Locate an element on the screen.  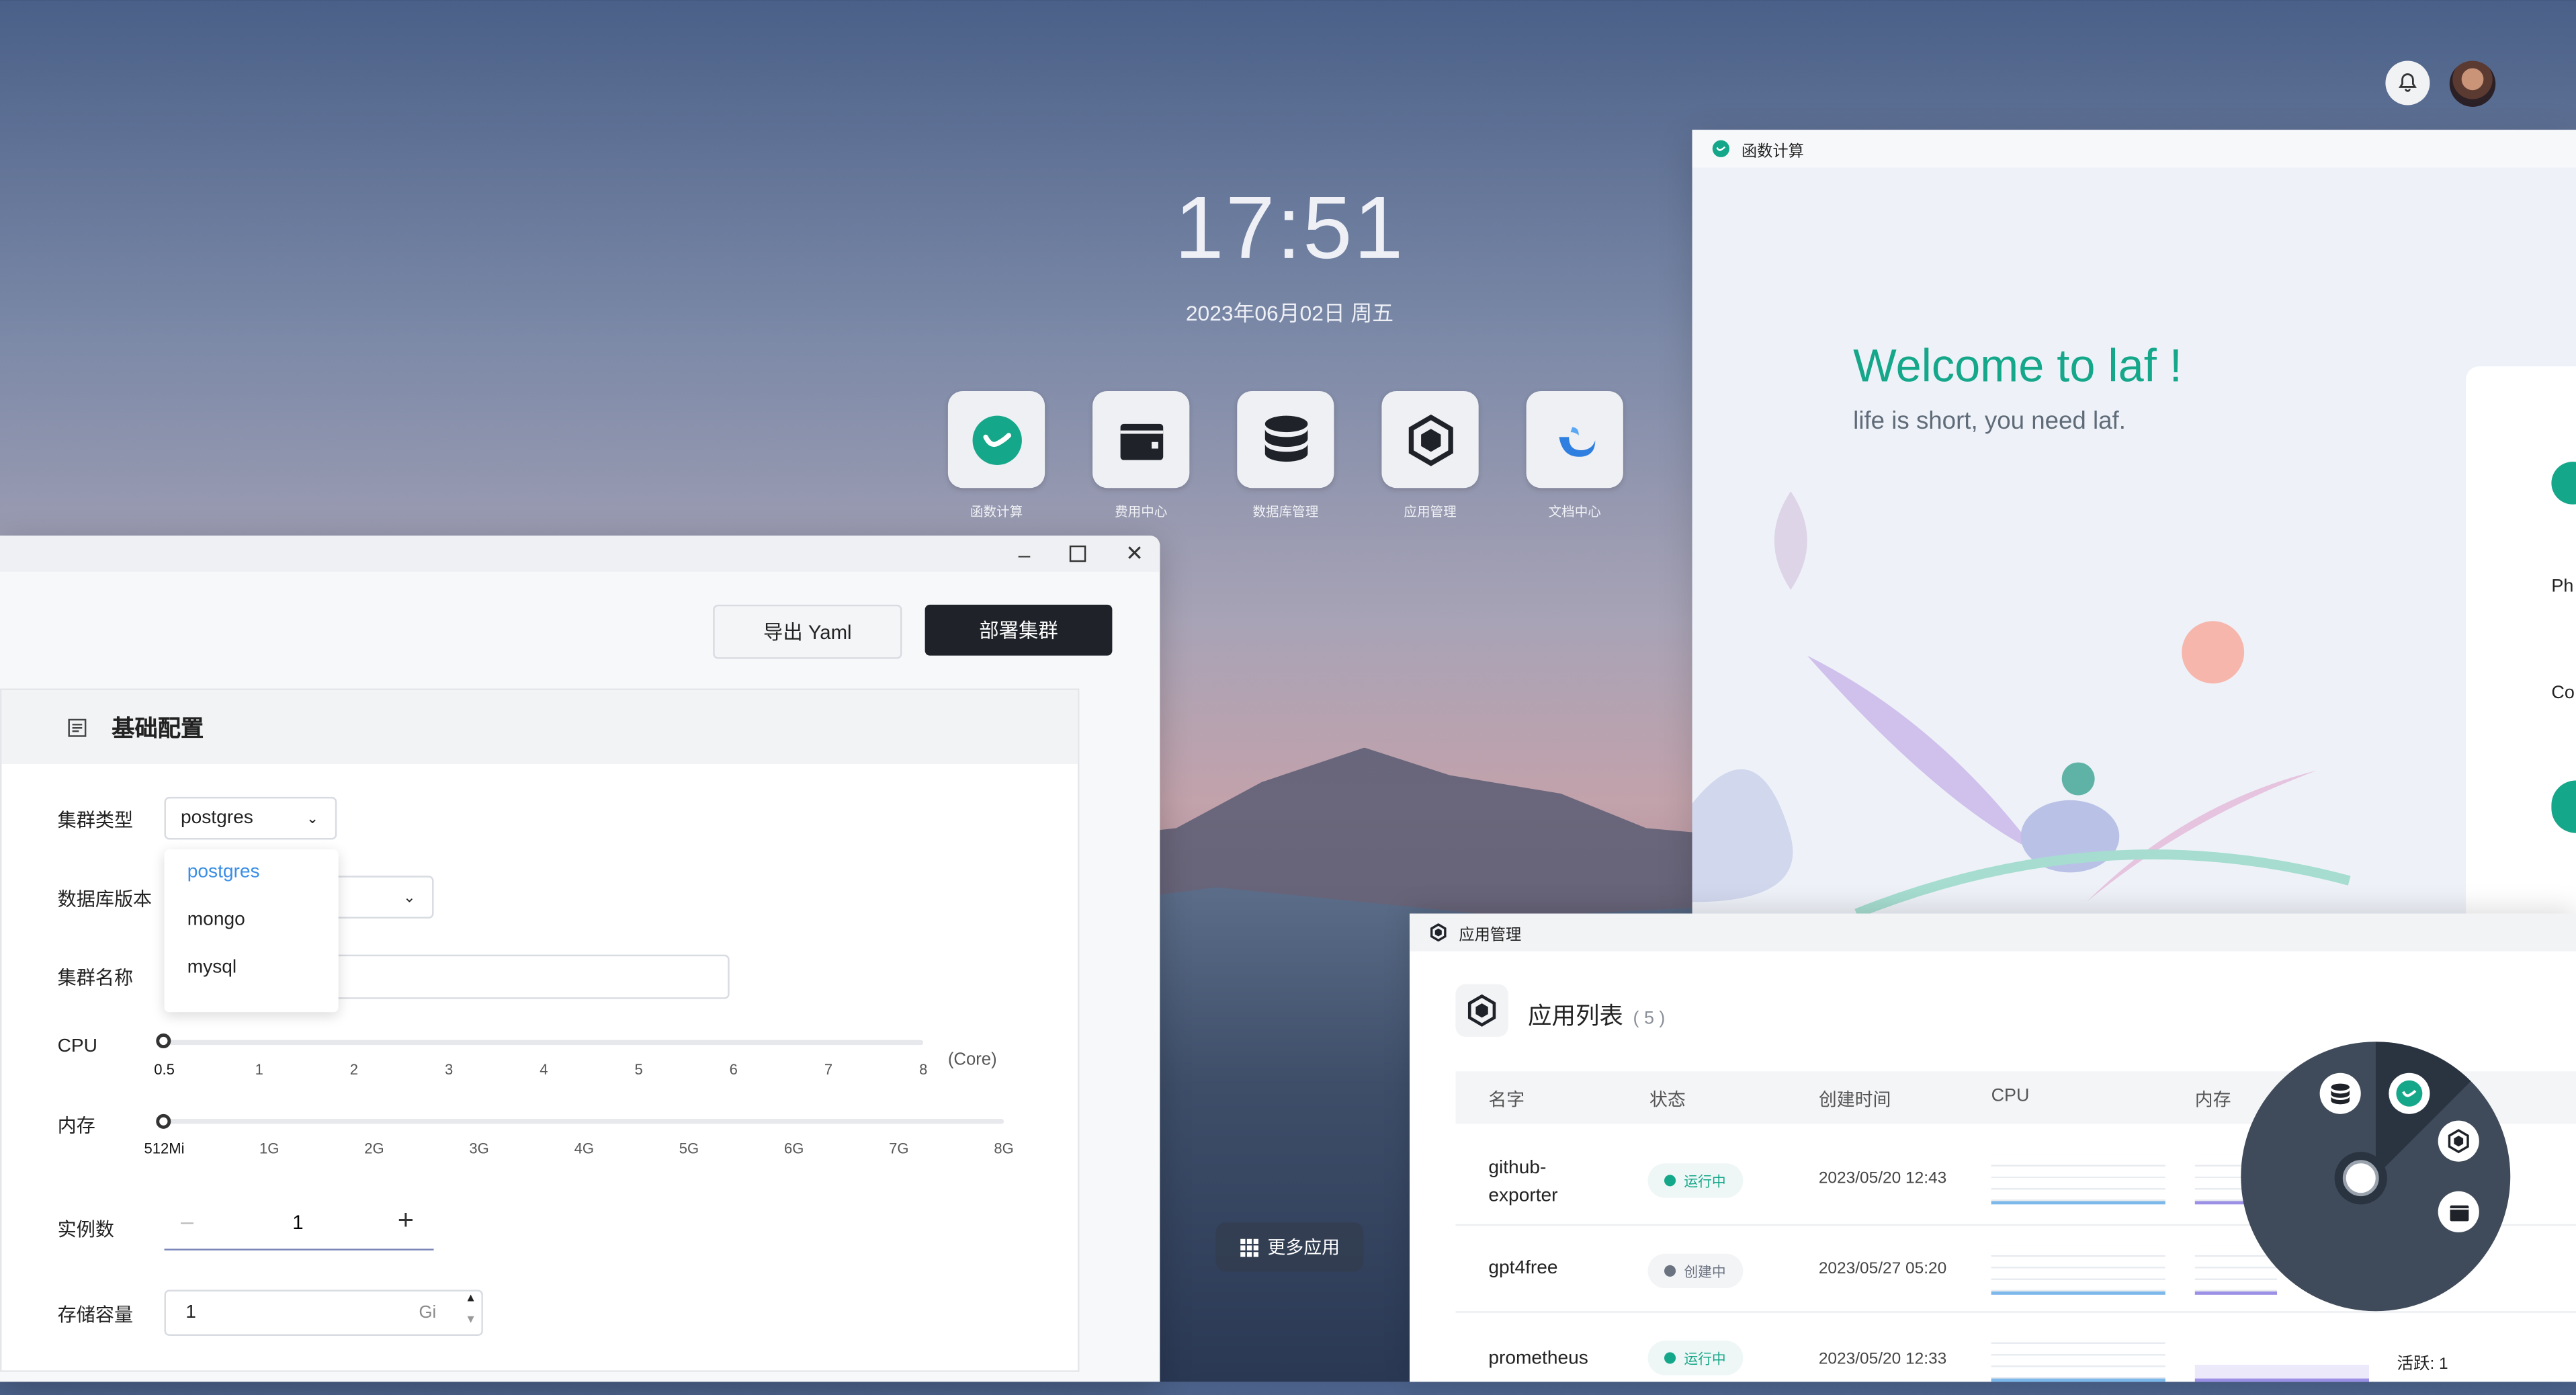
laf-window-titlebar: 函数计算 is located at coordinates (2134, 149).